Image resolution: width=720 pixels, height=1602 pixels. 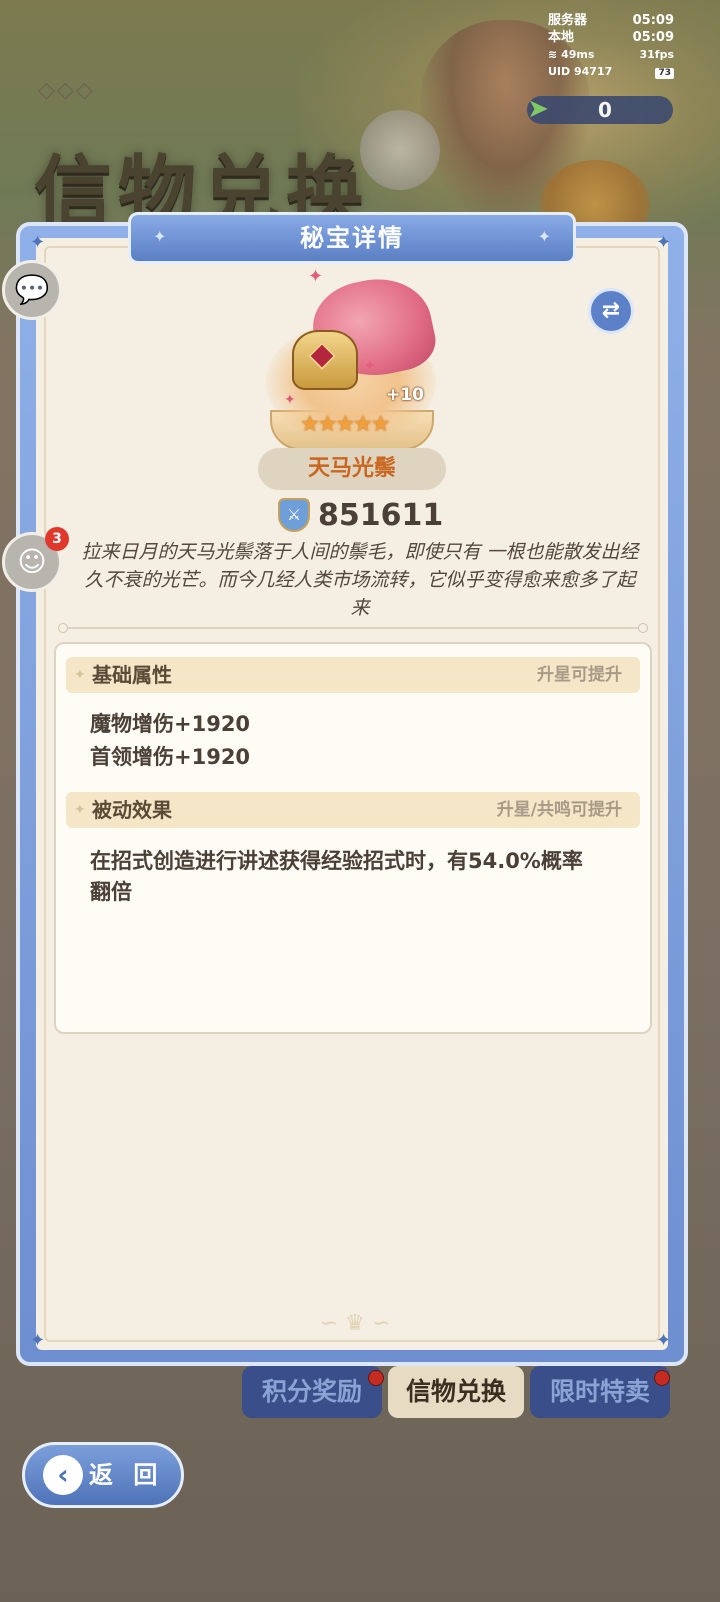 What do you see at coordinates (66, 90) in the screenshot?
I see `background-decoration: ◇◇◇` at bounding box center [66, 90].